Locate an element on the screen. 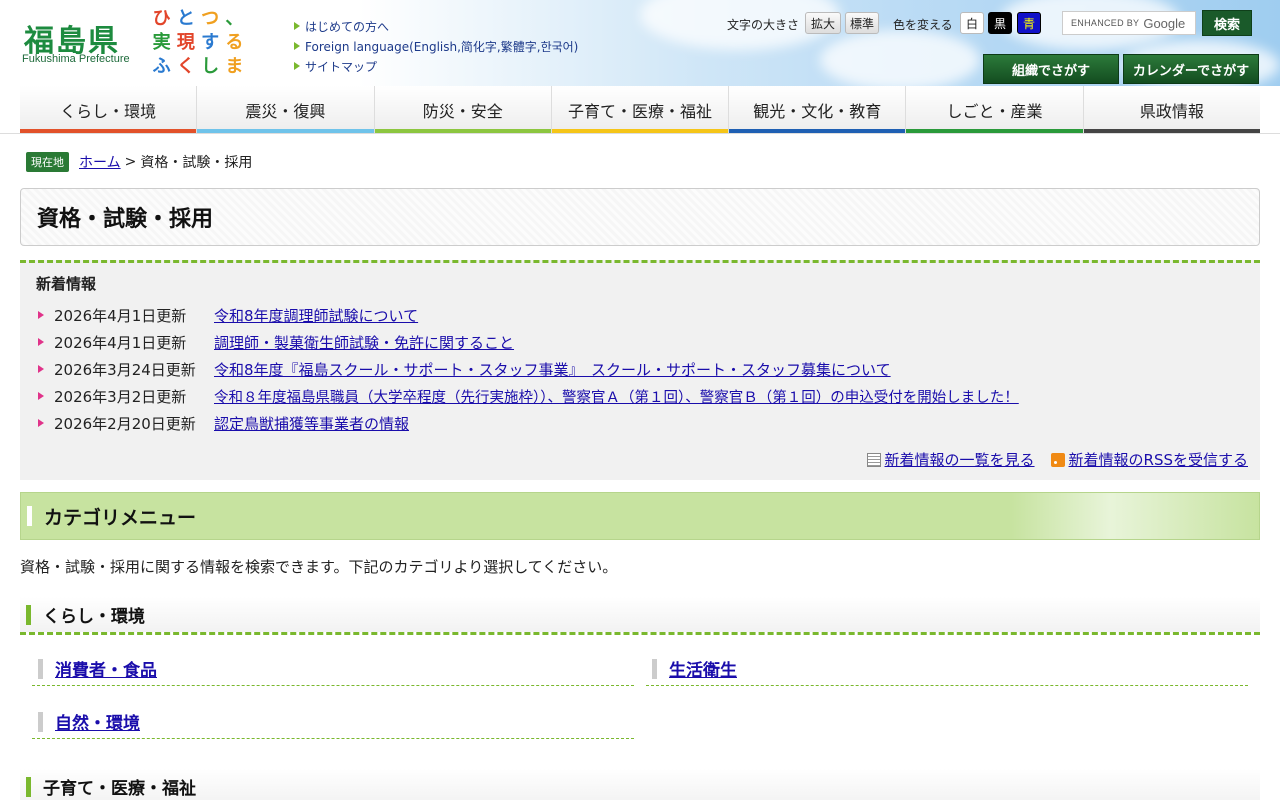  subcategory-link: 生活衛生 is located at coordinates (703, 668).